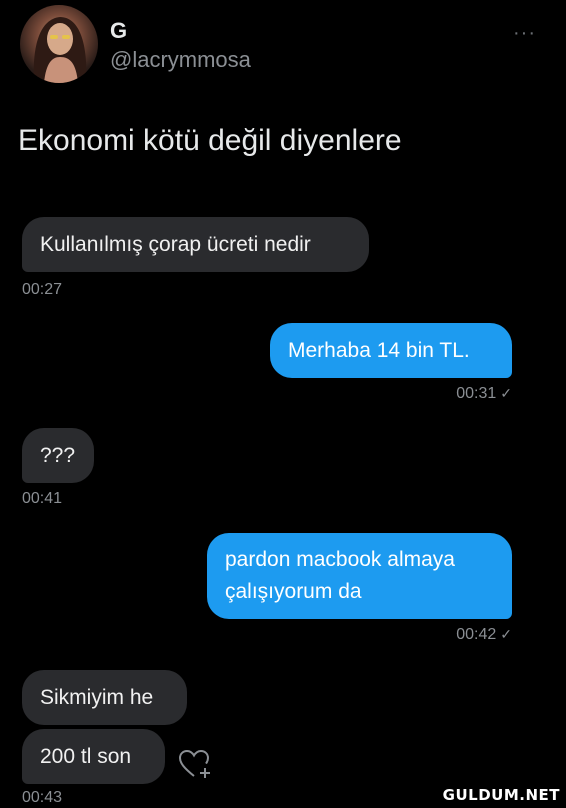  I want to click on message-text: 200 tl son, so click(86, 756).